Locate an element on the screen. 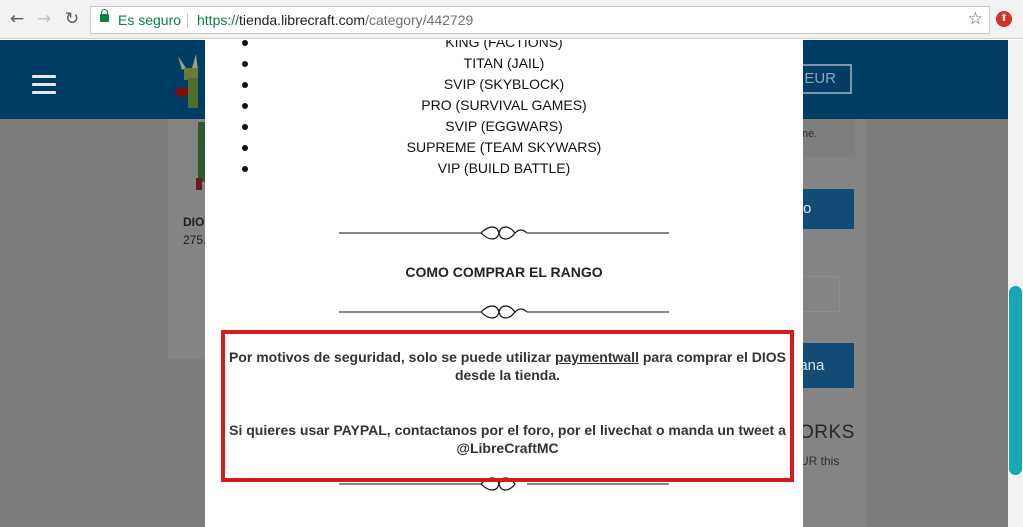  extension-icon: ⬆ is located at coordinates (1004, 19).